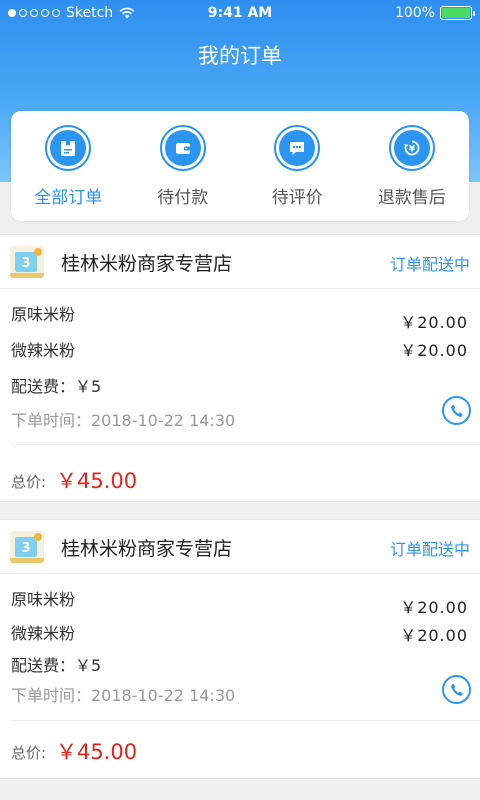  I want to click on wallet-icon, so click(182, 148).